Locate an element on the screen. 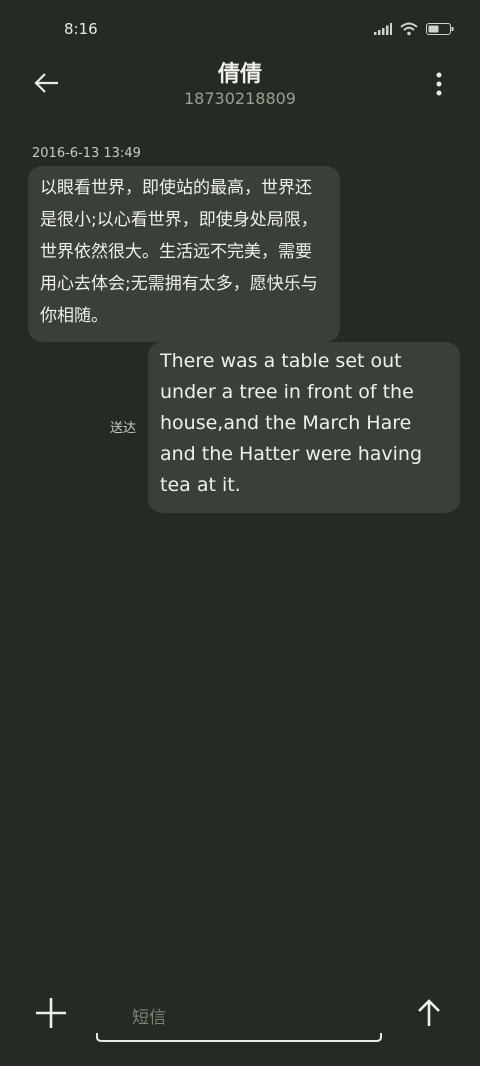 The height and width of the screenshot is (1066, 480). message-input is located at coordinates (242, 1018).